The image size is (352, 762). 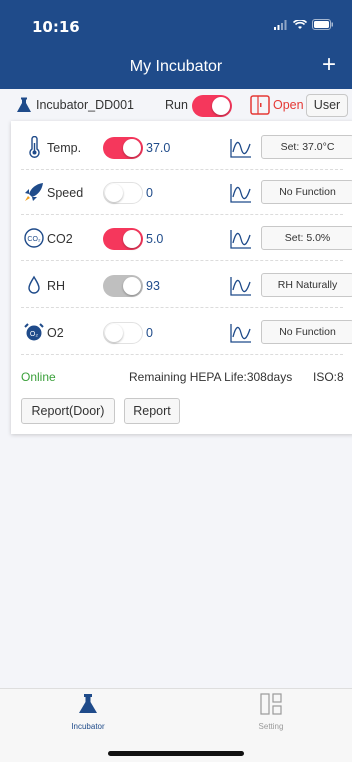 I want to click on tab-incubator: Incubator, so click(x=88, y=712).